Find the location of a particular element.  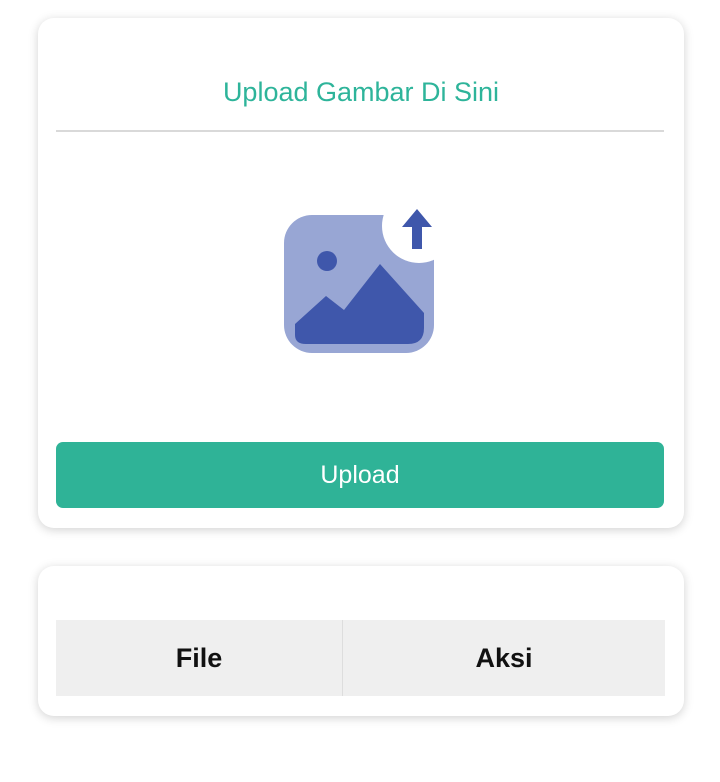

action-column-header: Aksi is located at coordinates (504, 657).